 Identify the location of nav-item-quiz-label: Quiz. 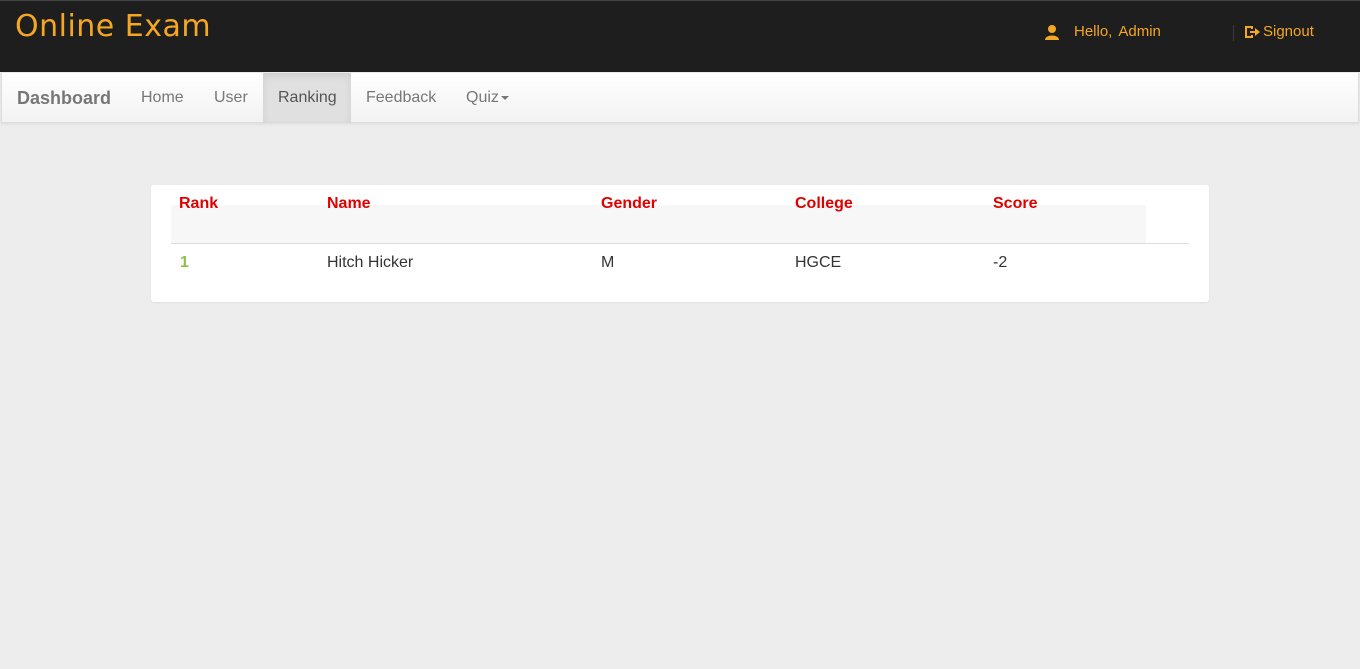
(482, 97).